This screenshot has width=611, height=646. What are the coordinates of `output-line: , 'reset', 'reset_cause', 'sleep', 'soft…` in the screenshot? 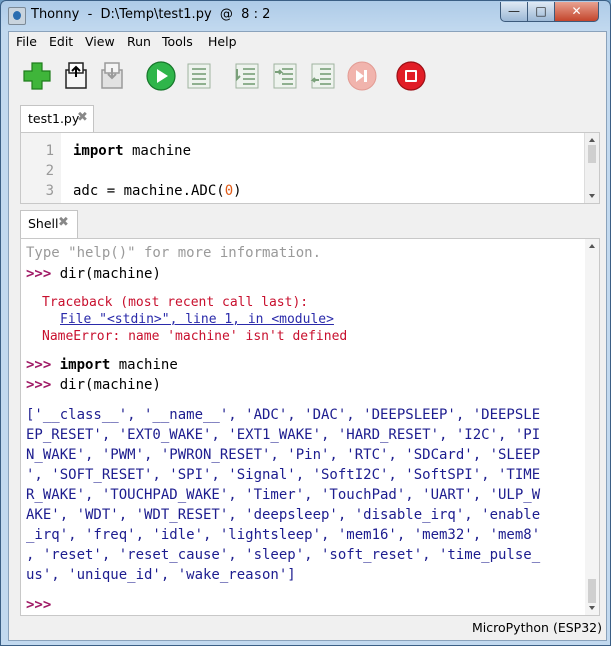 It's located at (283, 555).